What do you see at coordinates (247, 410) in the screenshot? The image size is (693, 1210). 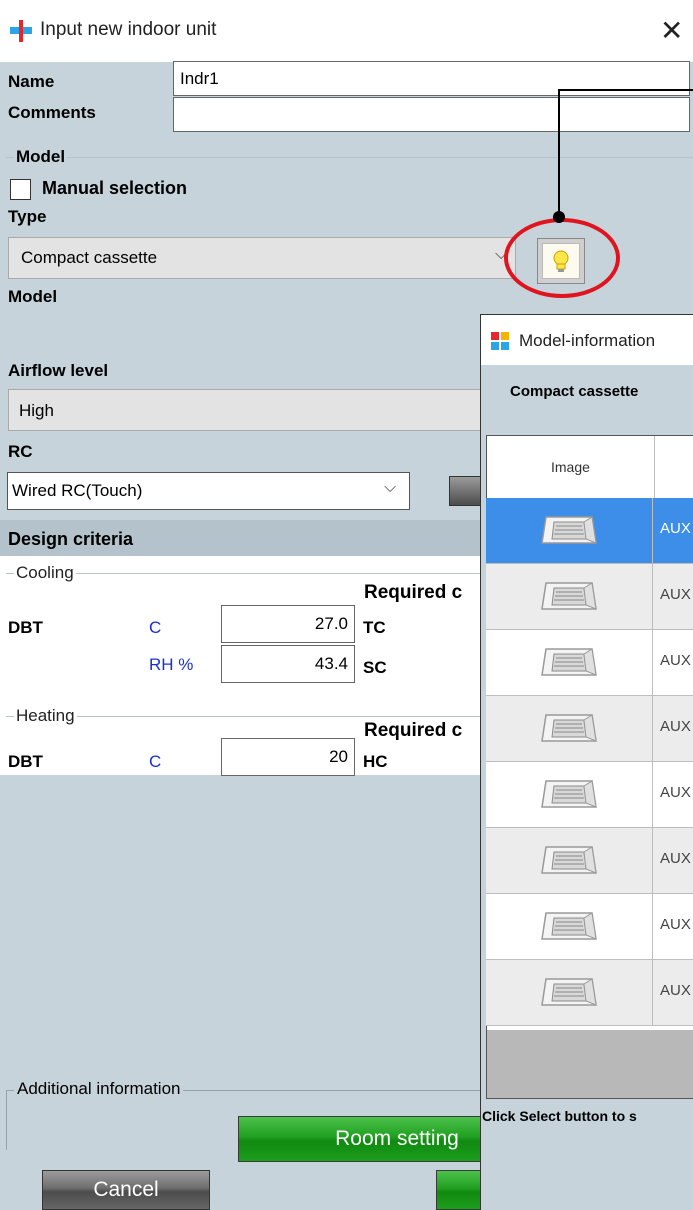 I see `airflow-select: High` at bounding box center [247, 410].